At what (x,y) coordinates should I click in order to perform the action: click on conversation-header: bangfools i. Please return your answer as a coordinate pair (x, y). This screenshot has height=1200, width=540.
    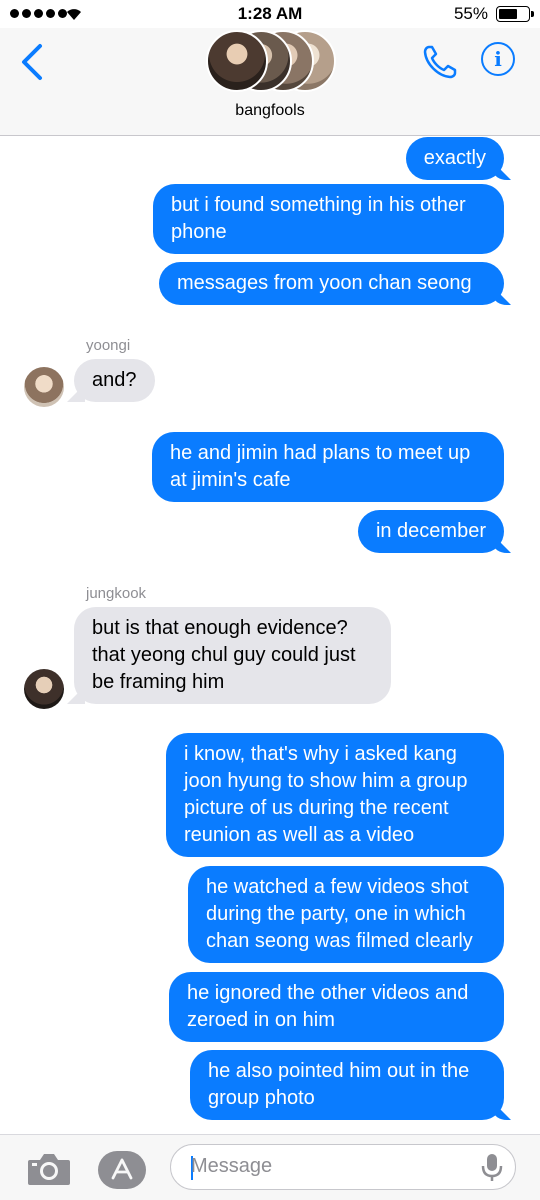
    Looking at the image, I should click on (270, 82).